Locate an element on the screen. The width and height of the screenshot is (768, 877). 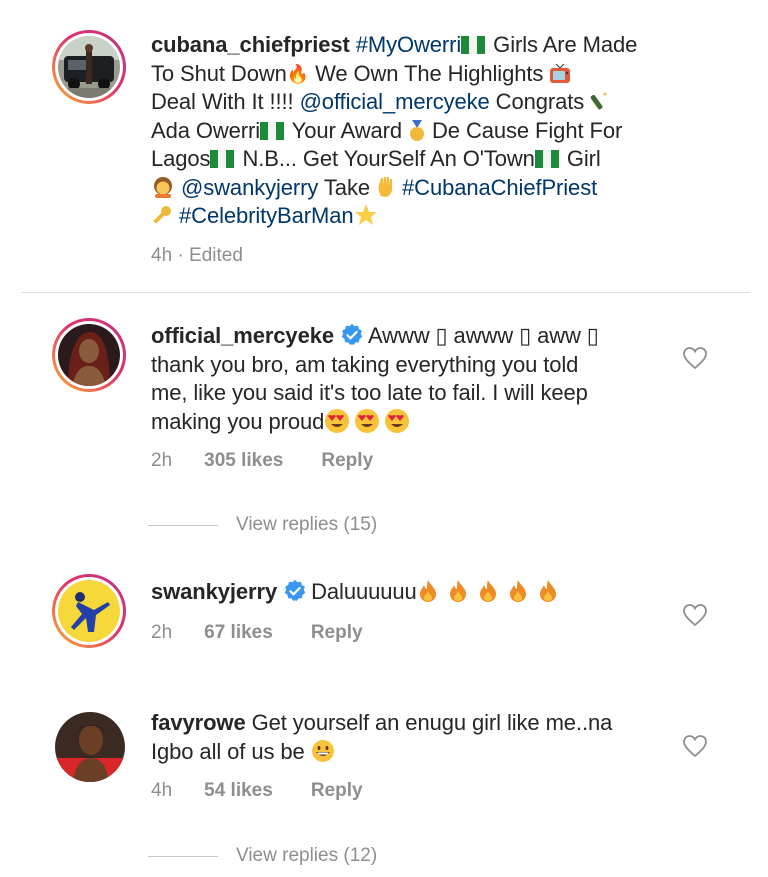
view-replies-button: View replies (12) is located at coordinates (262, 856).